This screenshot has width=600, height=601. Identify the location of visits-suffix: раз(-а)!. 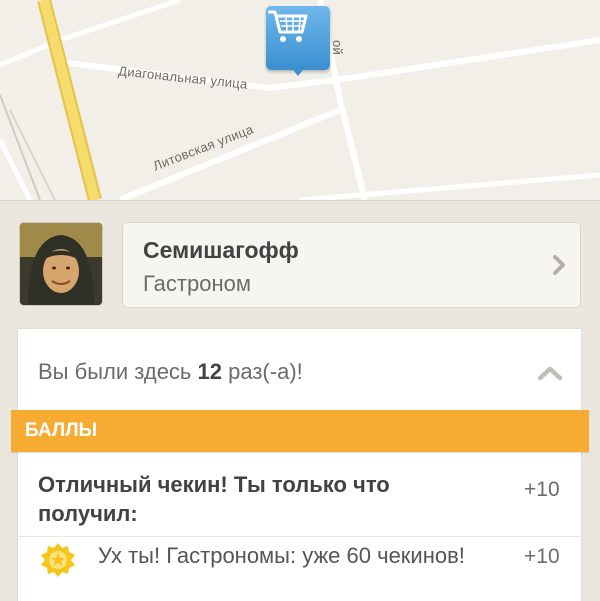
(265, 371).